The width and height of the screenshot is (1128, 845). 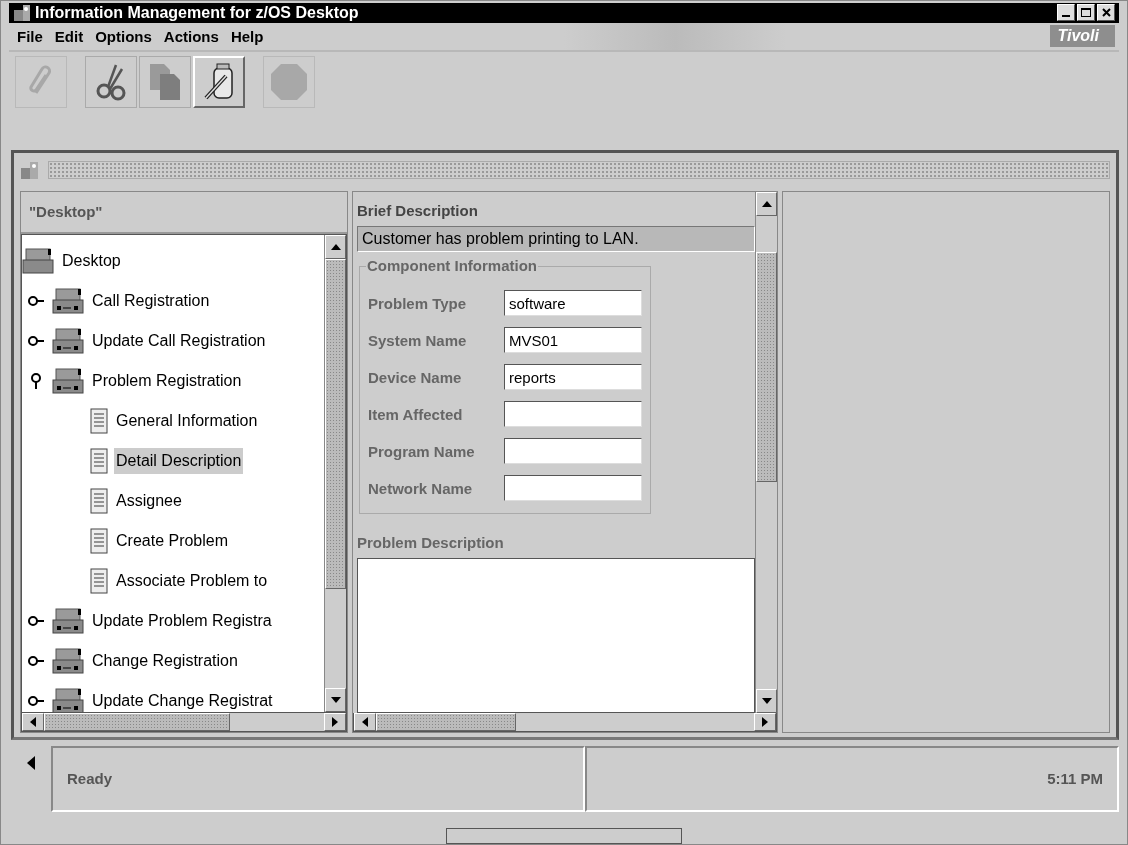 What do you see at coordinates (573, 377) in the screenshot?
I see `input-field: reports` at bounding box center [573, 377].